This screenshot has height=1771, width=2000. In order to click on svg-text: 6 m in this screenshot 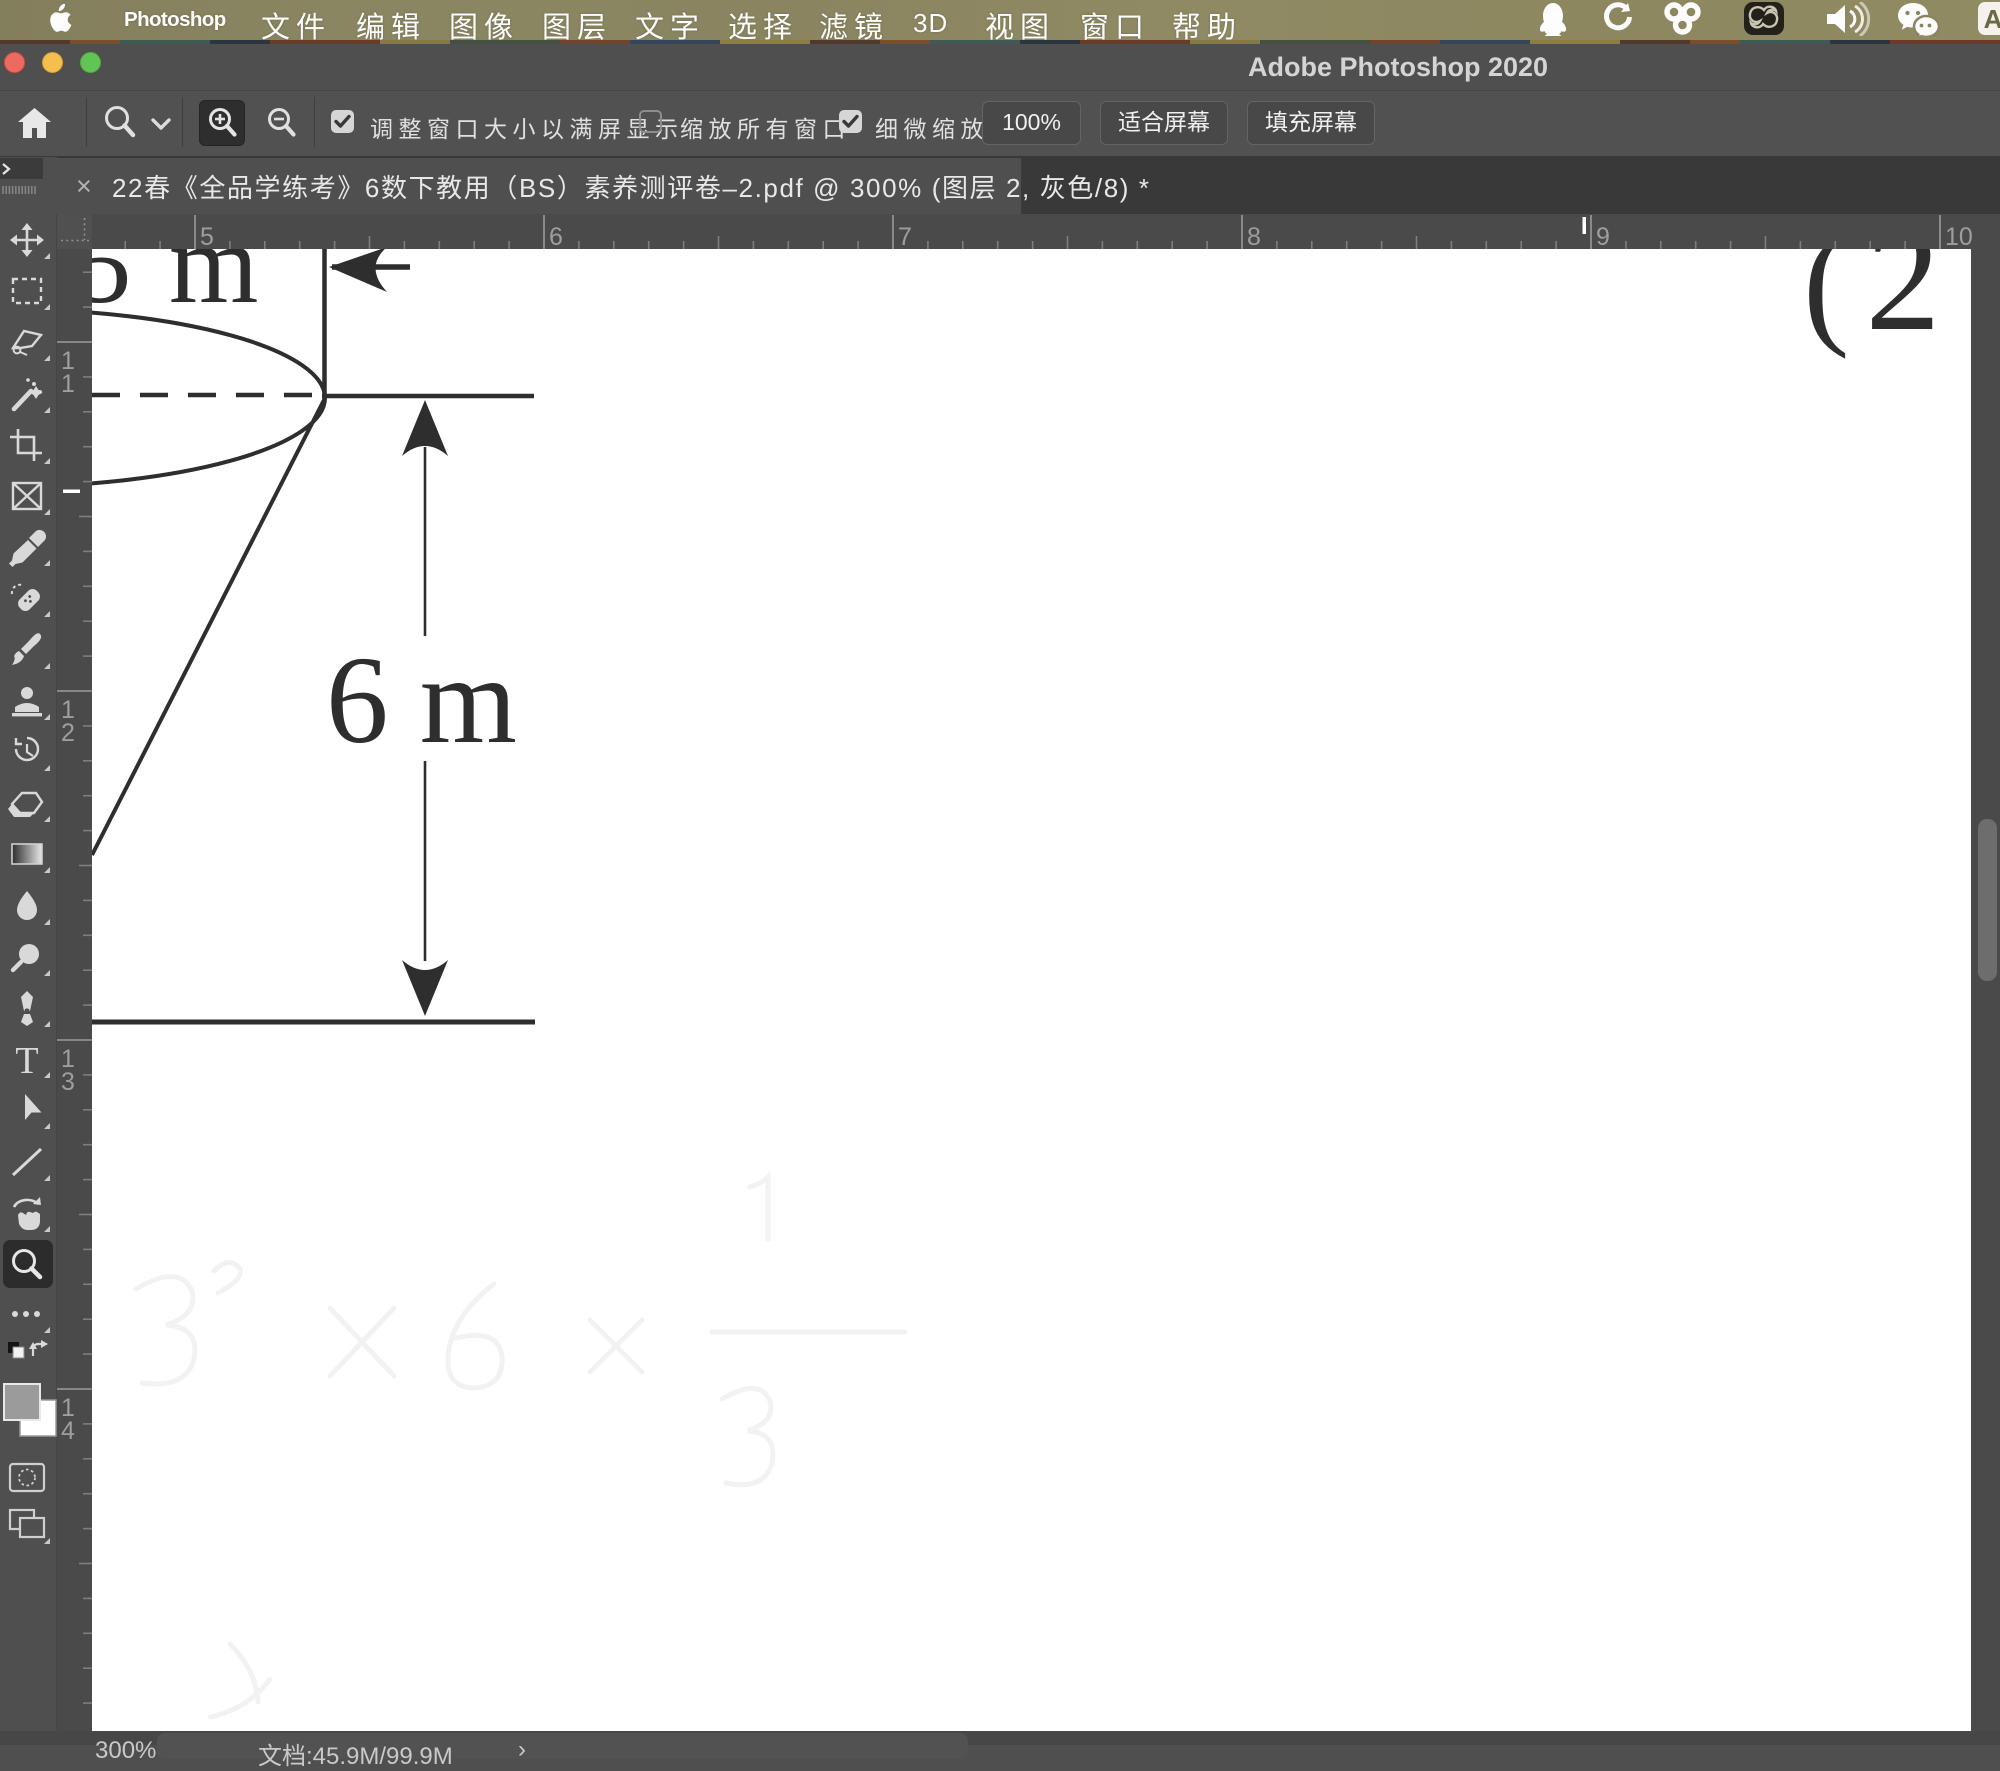, I will do `click(421, 701)`.